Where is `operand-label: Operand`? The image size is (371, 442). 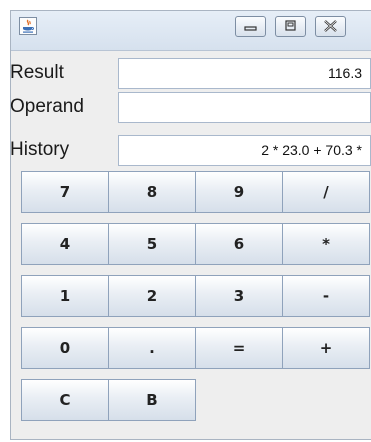 operand-label: Operand is located at coordinates (47, 106).